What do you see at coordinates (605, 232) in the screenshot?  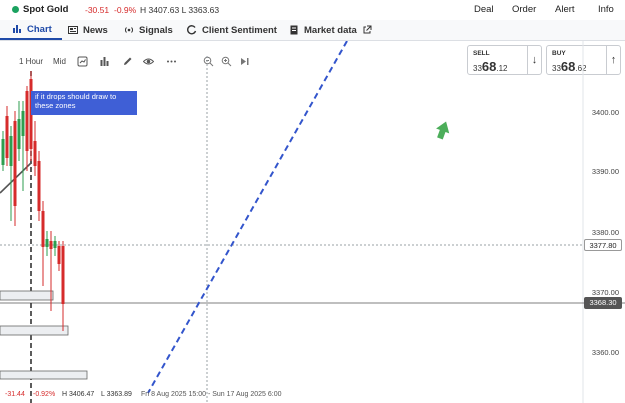 I see `price-axis-tick: 3380.00` at bounding box center [605, 232].